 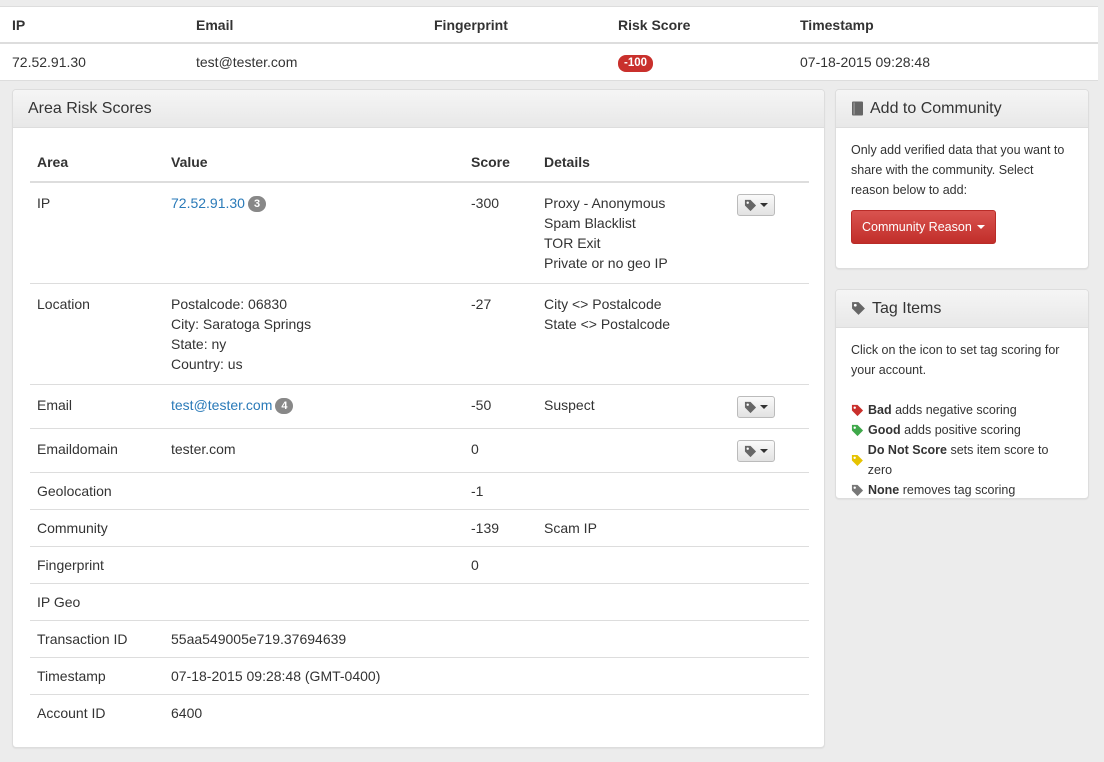 I want to click on ip-link: 72.52.91.30, so click(x=208, y=203).